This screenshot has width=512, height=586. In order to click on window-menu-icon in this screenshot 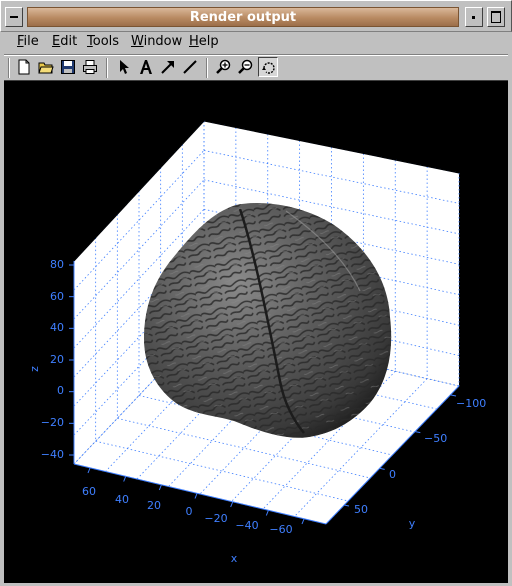, I will do `click(14, 17)`.